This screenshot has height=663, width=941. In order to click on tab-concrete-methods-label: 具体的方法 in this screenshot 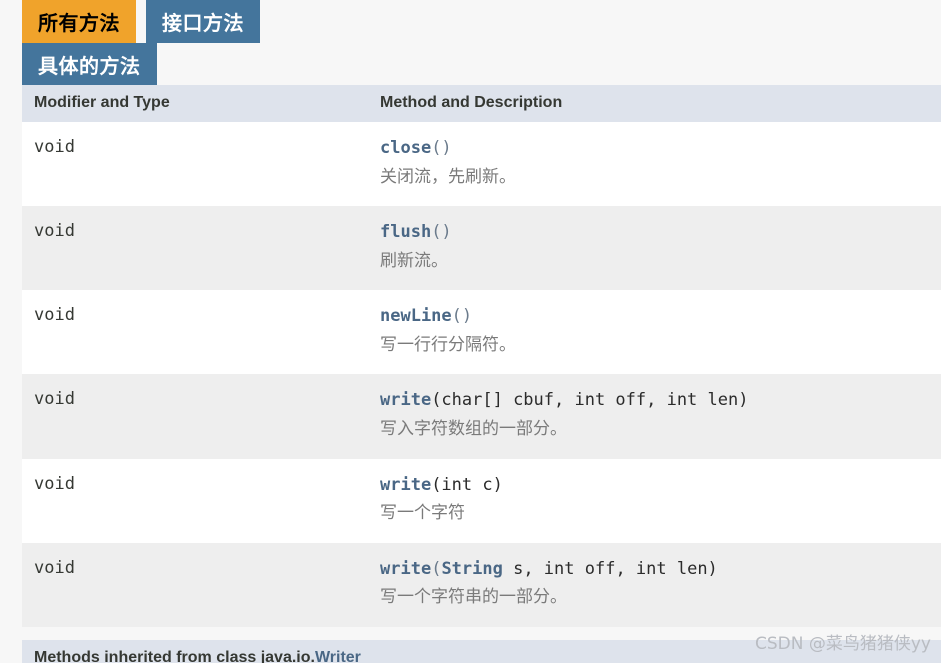, I will do `click(89, 66)`.